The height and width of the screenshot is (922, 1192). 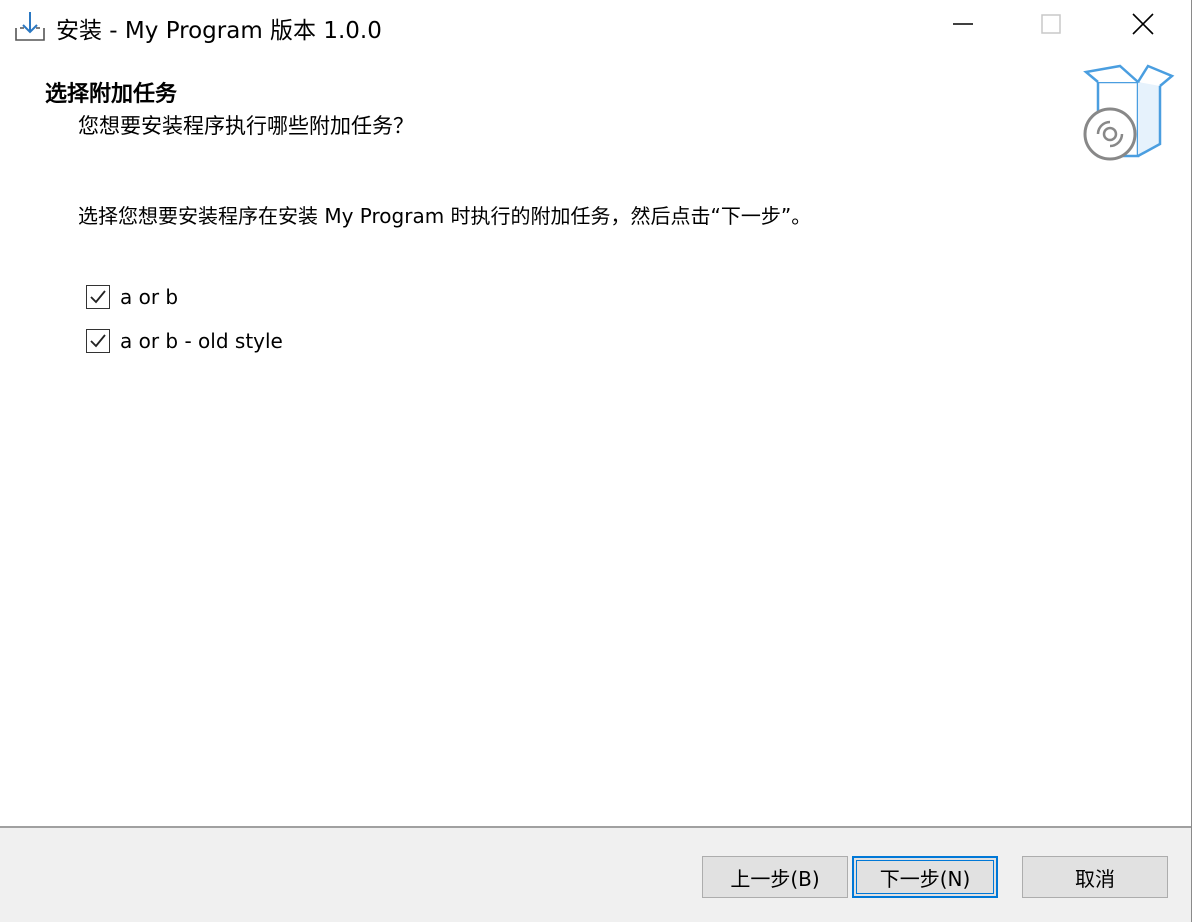 I want to click on minimize-button, so click(x=963, y=26).